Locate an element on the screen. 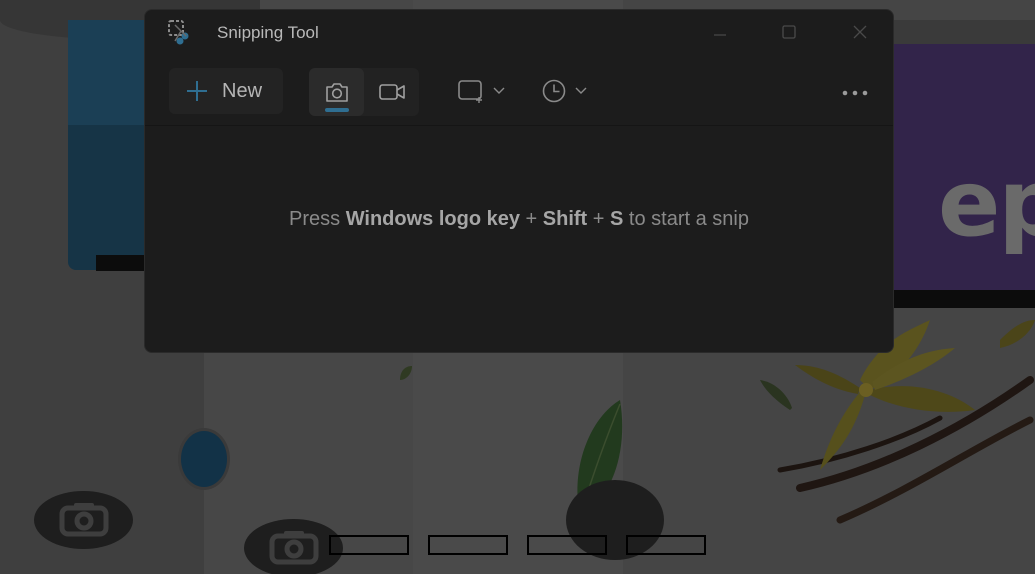 The height and width of the screenshot is (574, 1035). active-mode-indicator is located at coordinates (337, 110).